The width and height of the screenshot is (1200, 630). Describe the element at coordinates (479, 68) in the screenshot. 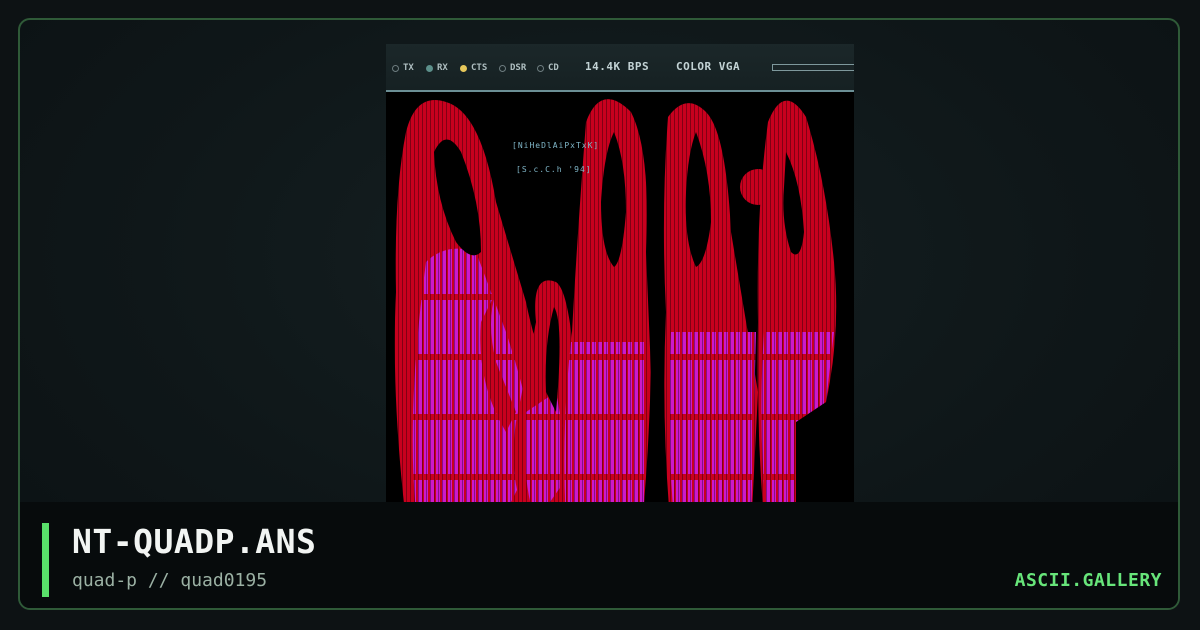

I see `cts-label: CTS` at that location.